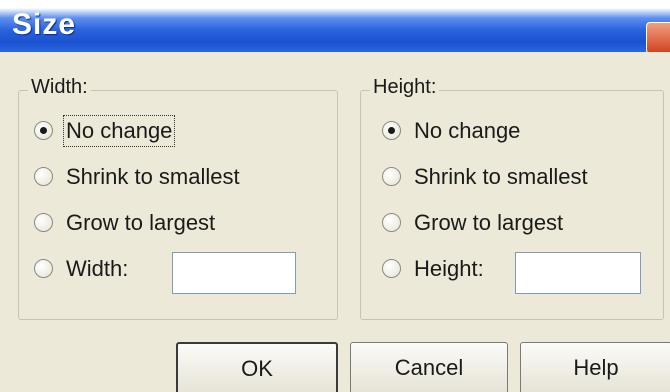 Image resolution: width=670 pixels, height=392 pixels. Describe the element at coordinates (59, 87) in the screenshot. I see `width-group-legend: Width:` at that location.